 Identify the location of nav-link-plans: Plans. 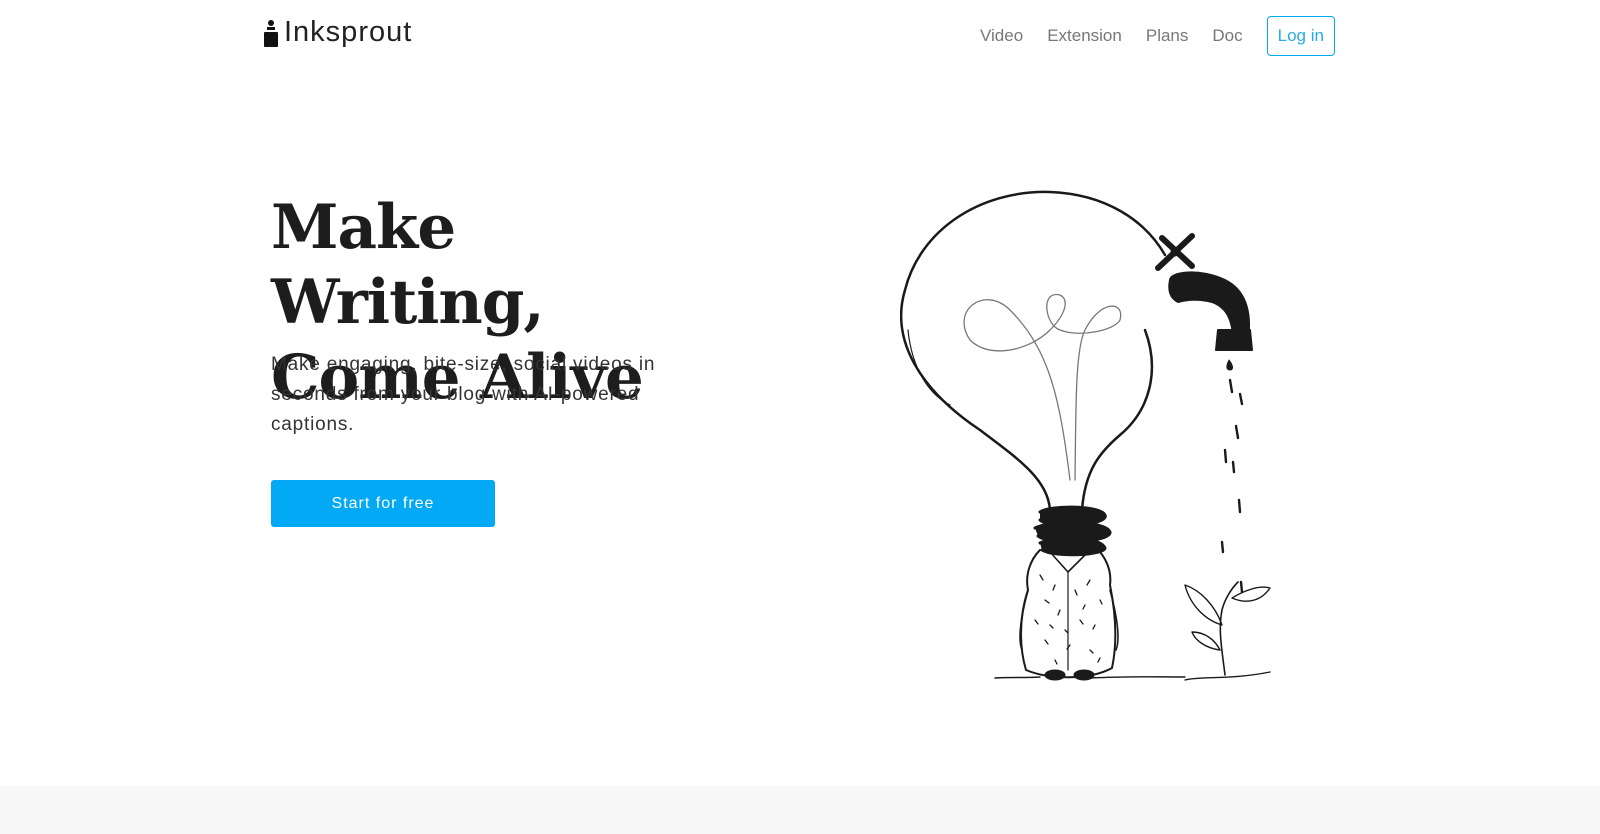
(1167, 36).